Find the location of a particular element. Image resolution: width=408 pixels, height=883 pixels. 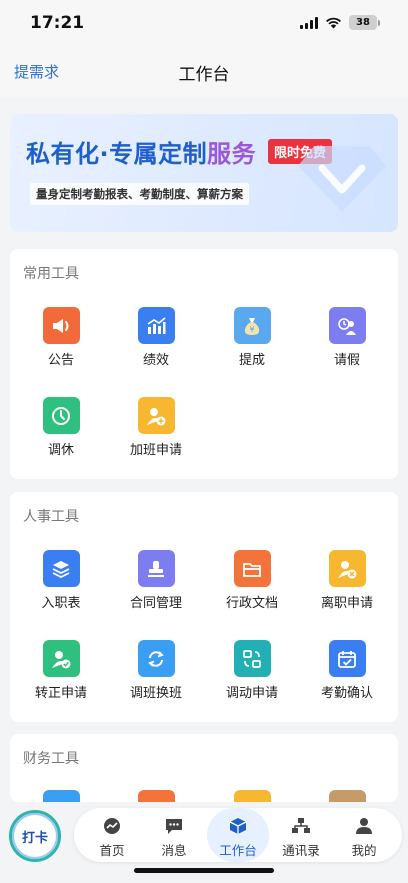

battery-level: 38 is located at coordinates (363, 22).